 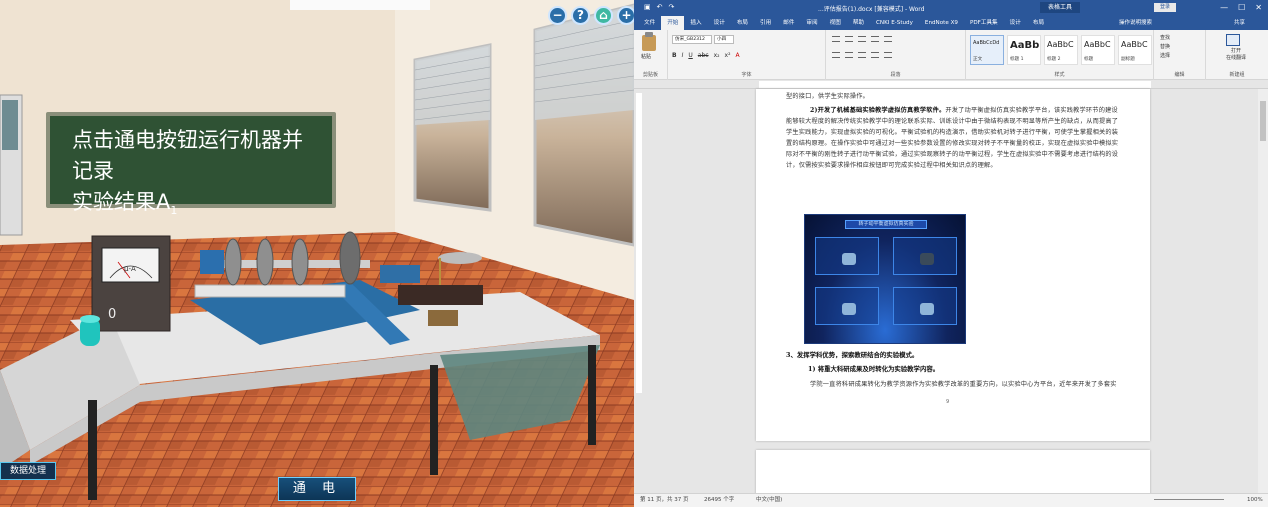 I want to click on weight-box, so click(x=443, y=318).